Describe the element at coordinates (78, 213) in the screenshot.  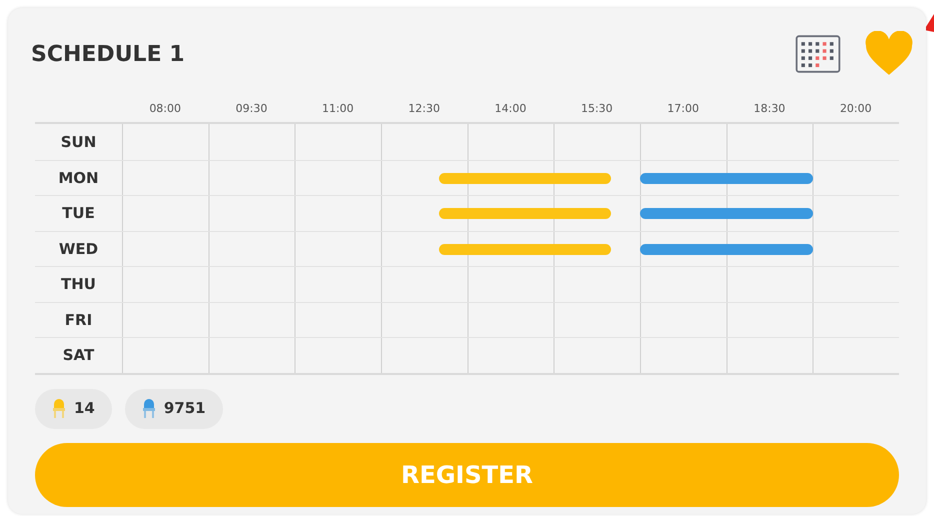
I see `day-label: TUE` at that location.